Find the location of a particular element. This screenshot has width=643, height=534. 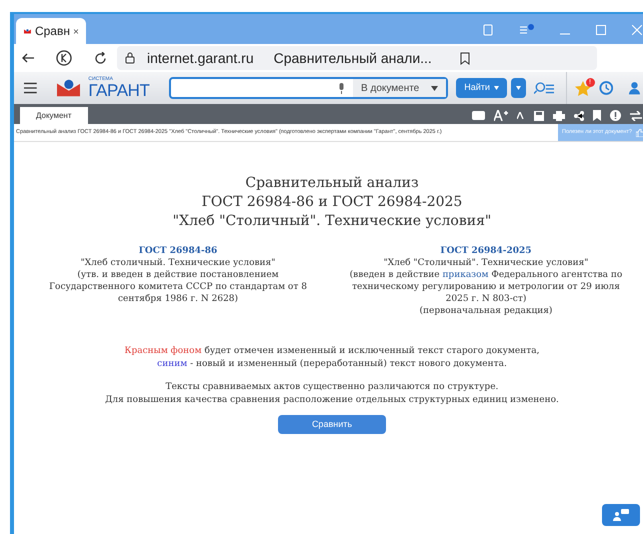

document-title: "Хлеб "Столичный". Технические условия" is located at coordinates (332, 221).